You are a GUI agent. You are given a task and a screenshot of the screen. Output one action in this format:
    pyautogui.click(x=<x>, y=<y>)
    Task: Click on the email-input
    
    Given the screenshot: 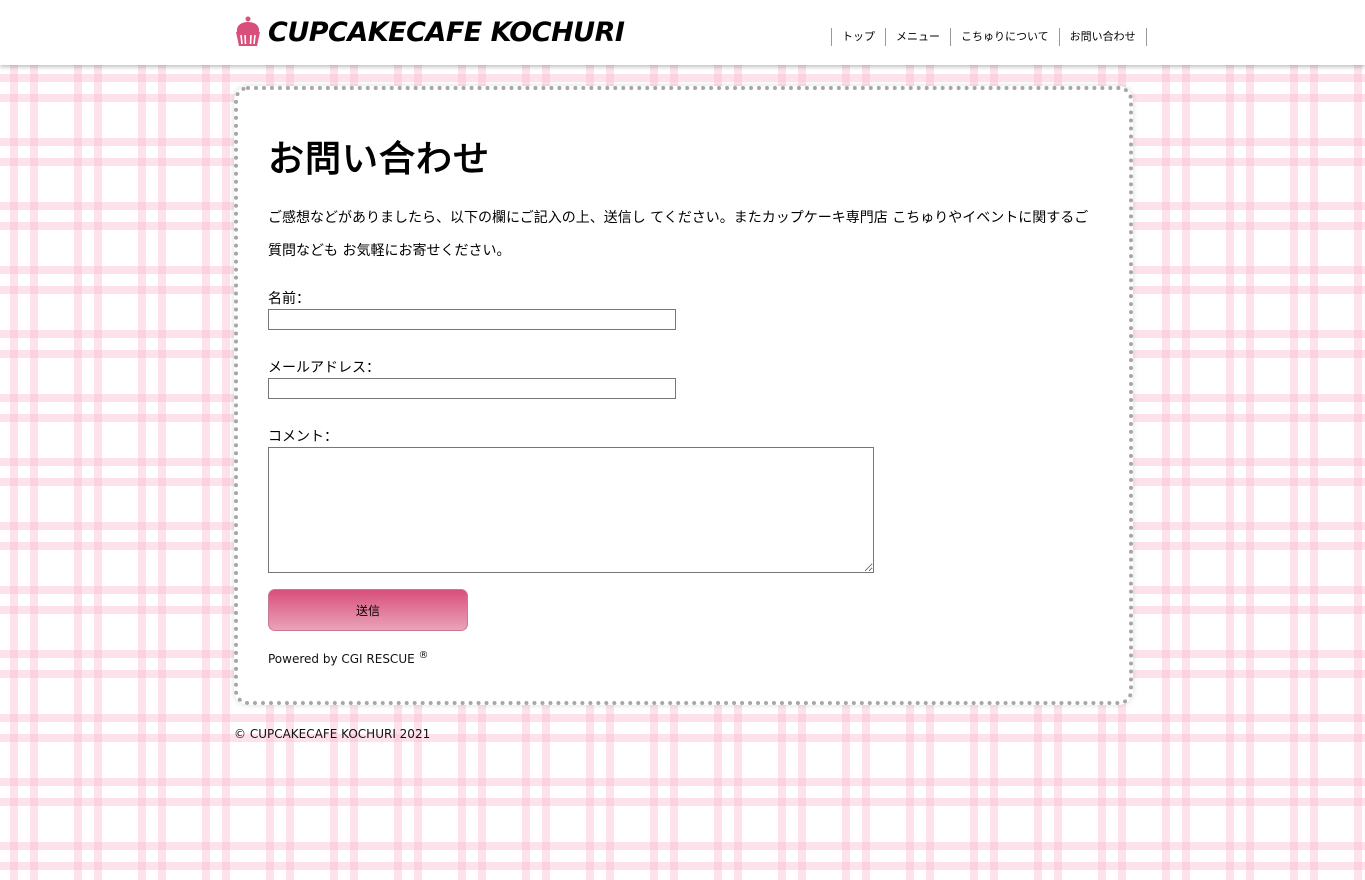 What is the action you would take?
    pyautogui.click(x=472, y=388)
    